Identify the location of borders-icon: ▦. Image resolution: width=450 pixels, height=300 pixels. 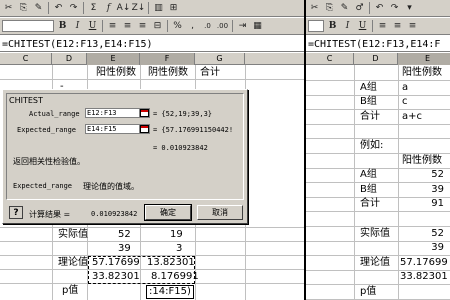
(257, 26).